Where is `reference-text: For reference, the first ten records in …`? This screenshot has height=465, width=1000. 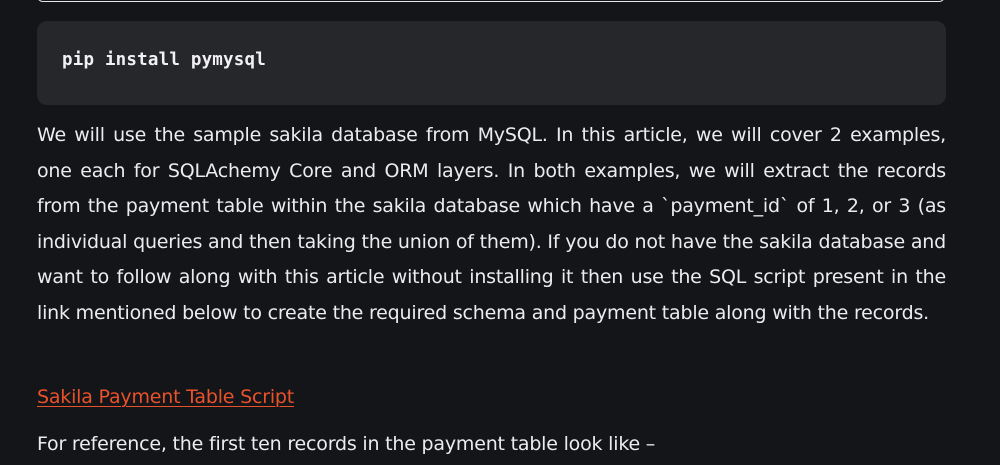 reference-text: For reference, the first ten records in … is located at coordinates (346, 444).